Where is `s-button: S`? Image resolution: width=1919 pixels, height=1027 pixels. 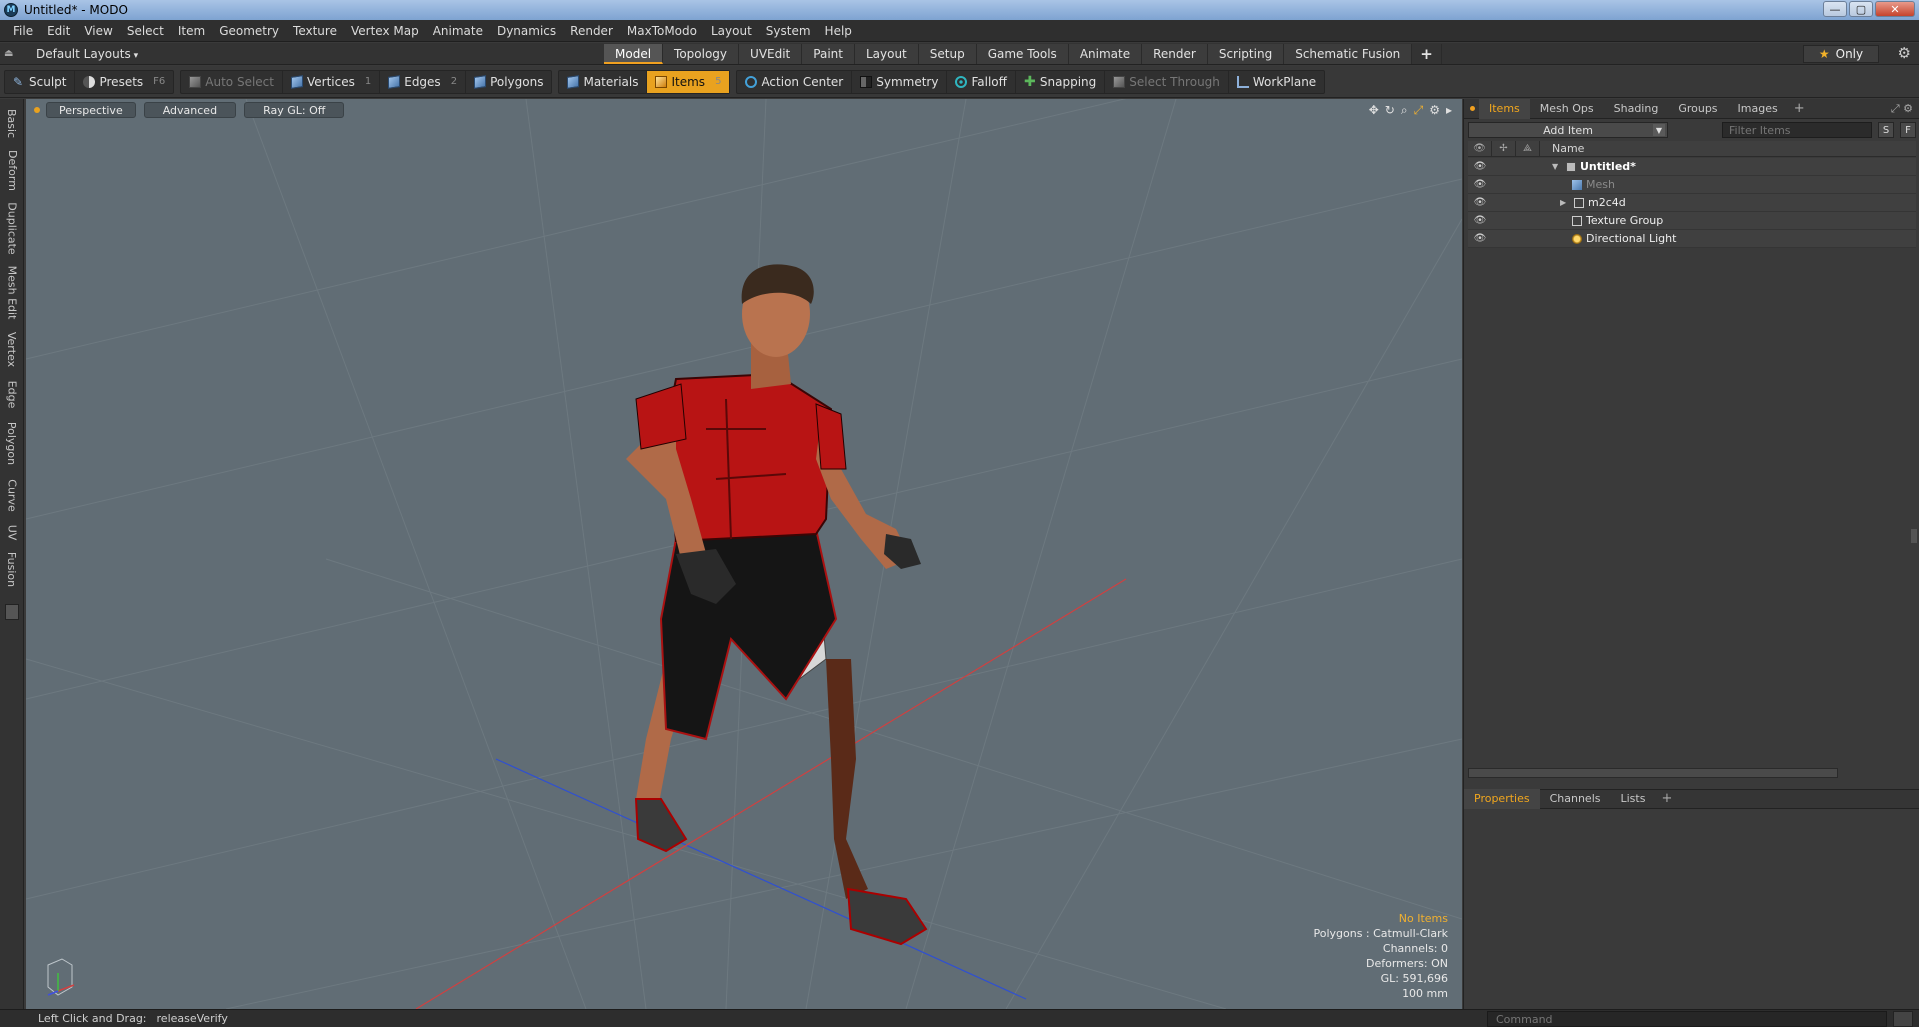
s-button: S is located at coordinates (1886, 130).